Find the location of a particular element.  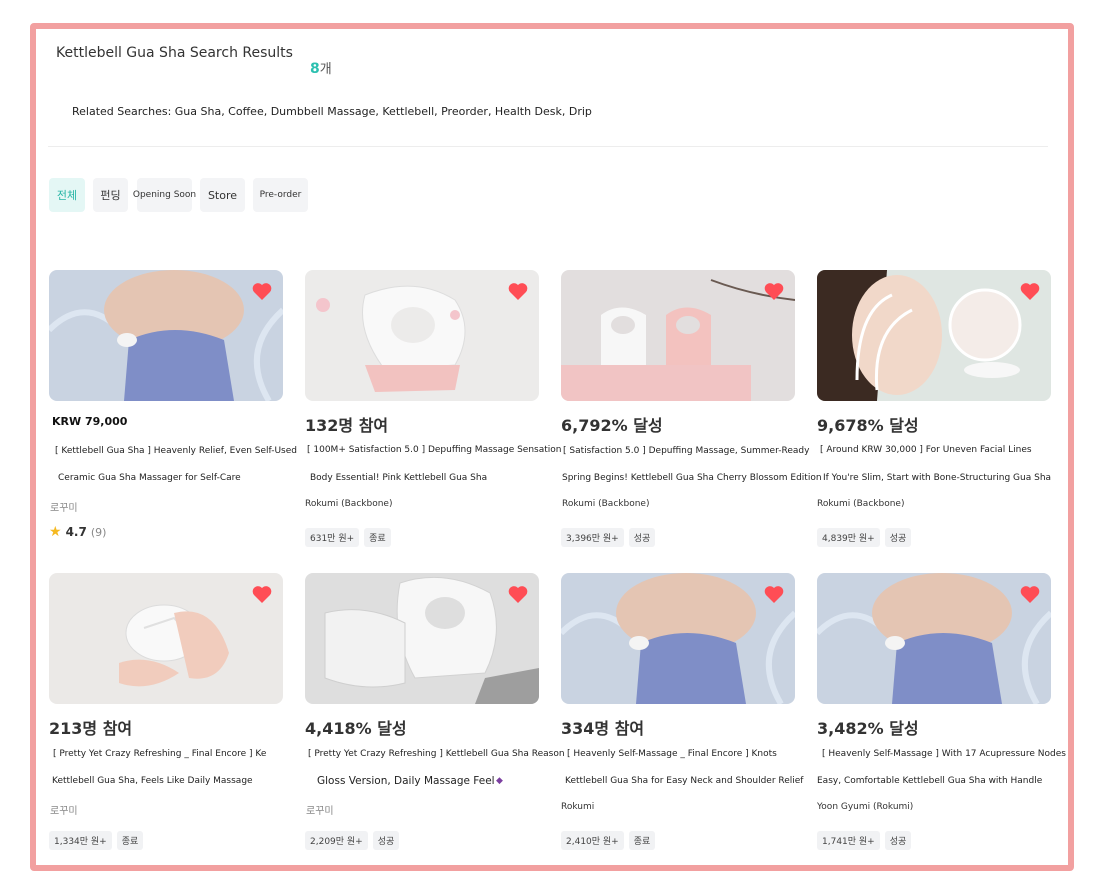

review-count: (9) is located at coordinates (98, 532).